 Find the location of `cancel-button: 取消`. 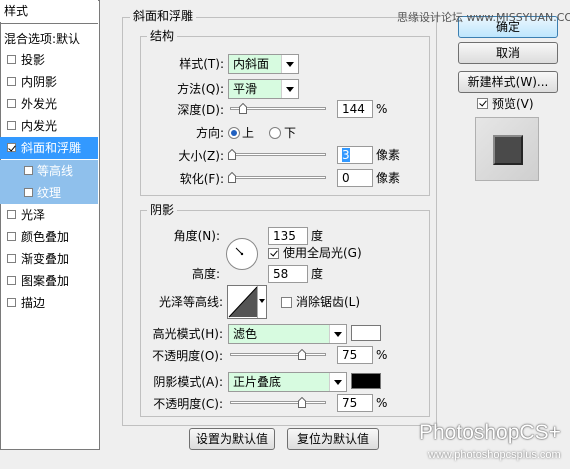

cancel-button: 取消 is located at coordinates (508, 53).